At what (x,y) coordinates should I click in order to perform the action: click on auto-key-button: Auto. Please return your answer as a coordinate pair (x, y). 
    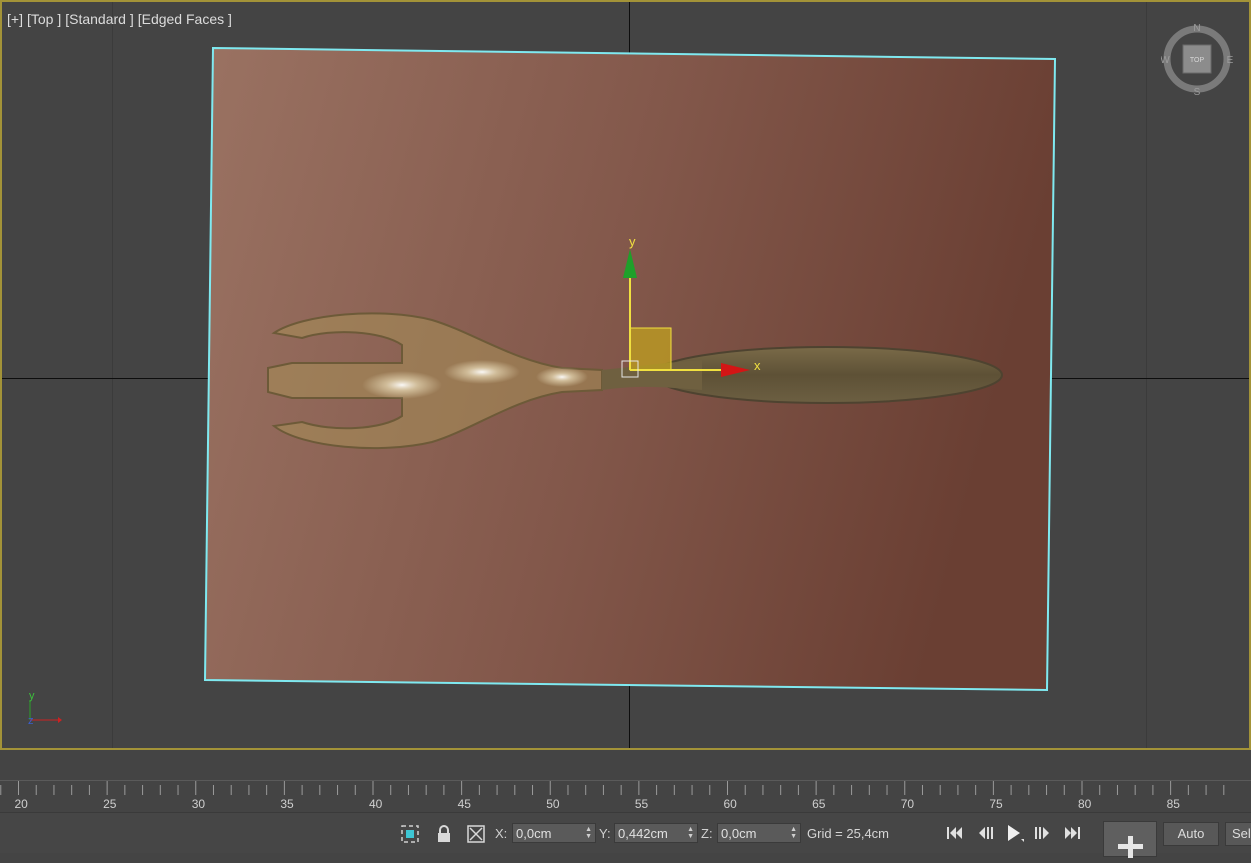
    Looking at the image, I should click on (1191, 834).